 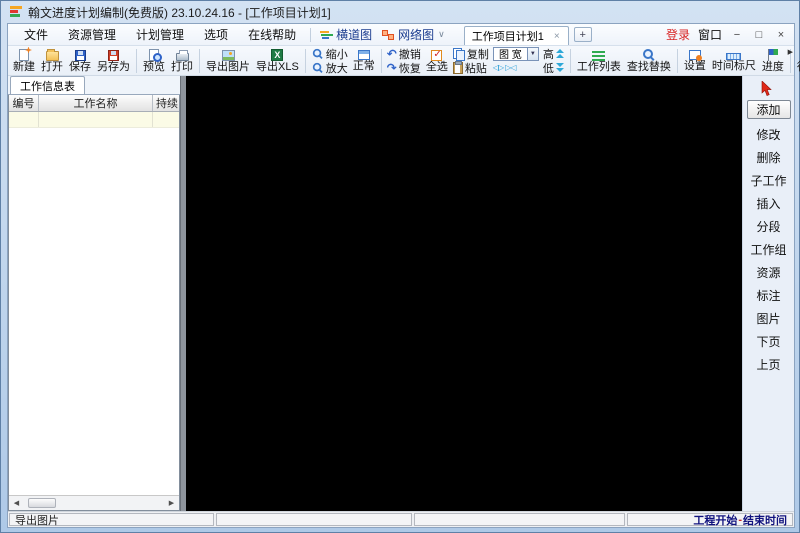 I want to click on project-start-label: 工程开始, so click(x=715, y=520).